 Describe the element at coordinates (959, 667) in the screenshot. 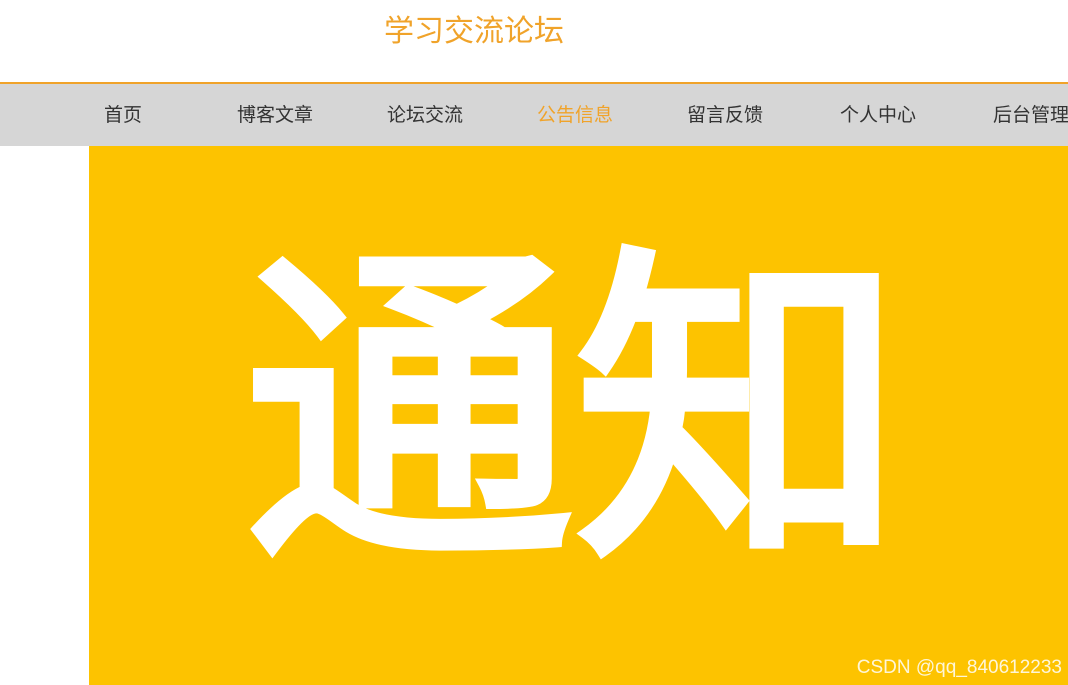

I see `watermark: CSDN @qq_840612233` at that location.